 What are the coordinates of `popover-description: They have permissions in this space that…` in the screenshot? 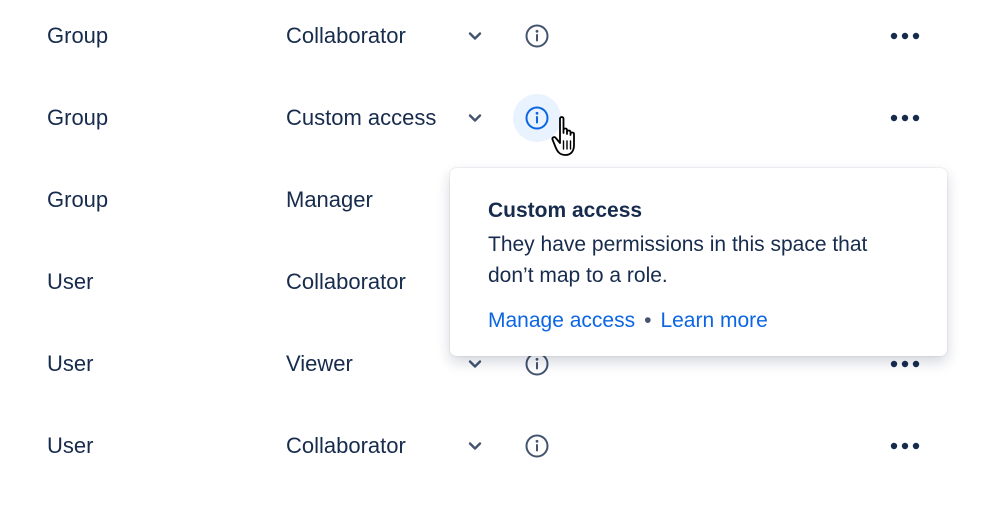 It's located at (678, 260).